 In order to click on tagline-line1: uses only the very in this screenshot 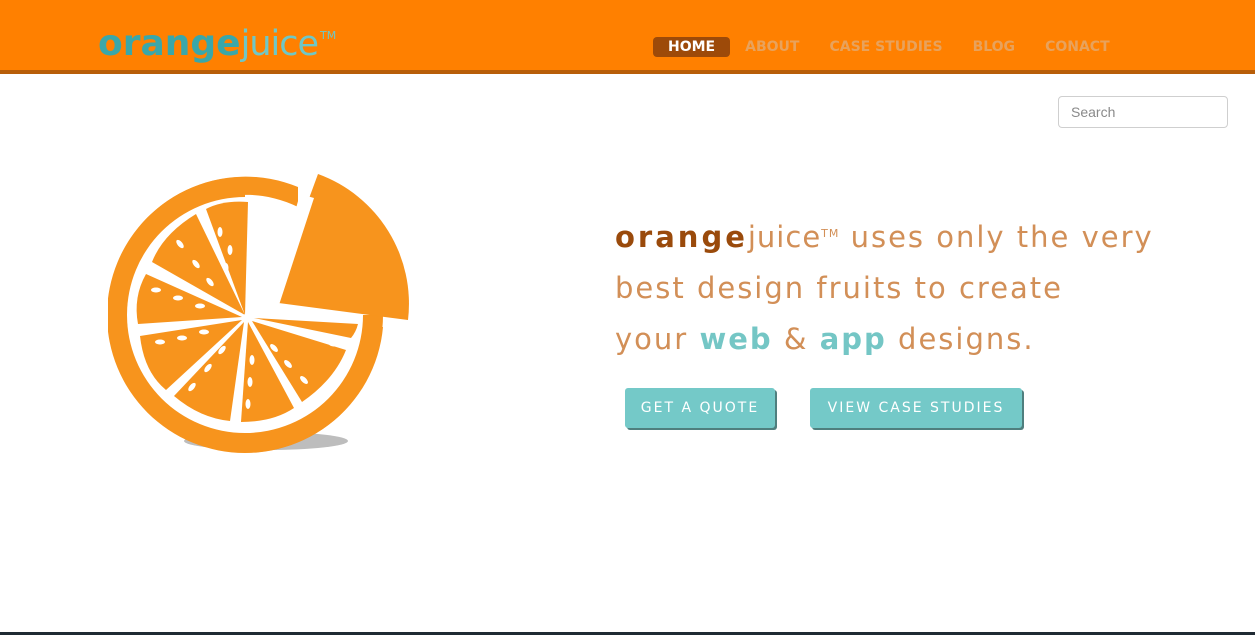, I will do `click(996, 237)`.